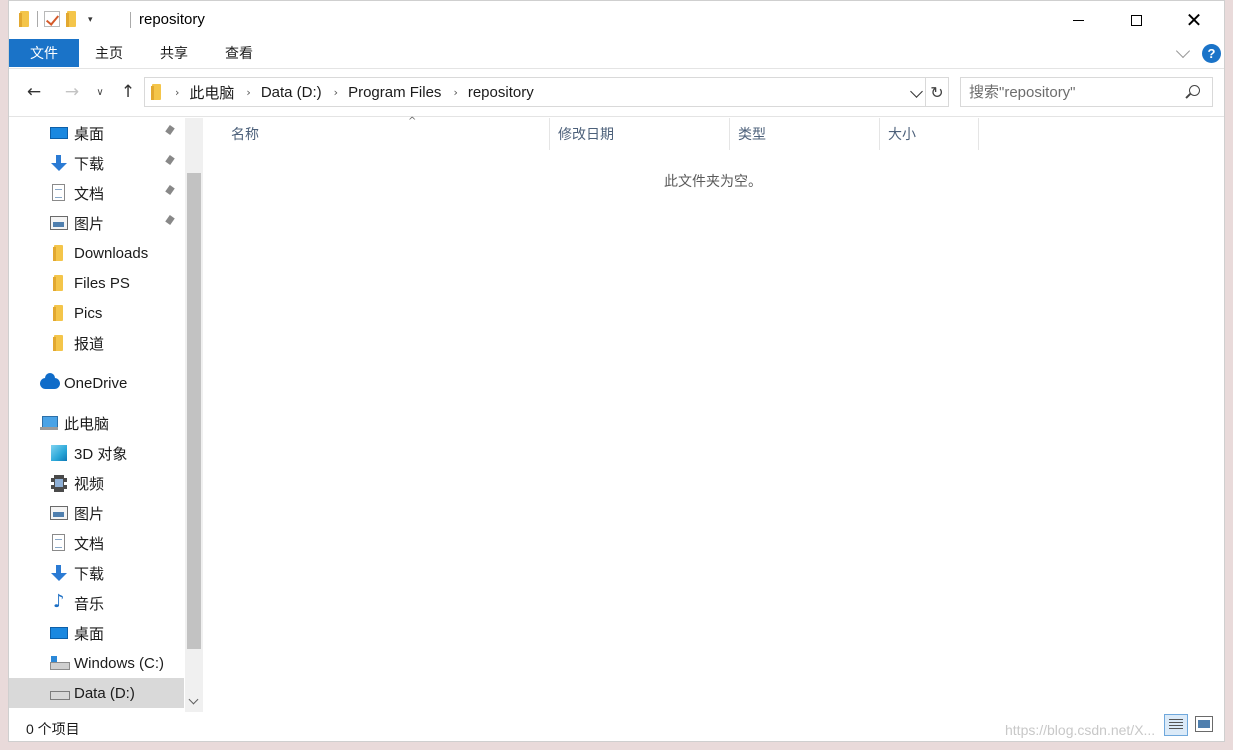 The image size is (1233, 750). I want to click on windows-drive-icon, so click(60, 664).